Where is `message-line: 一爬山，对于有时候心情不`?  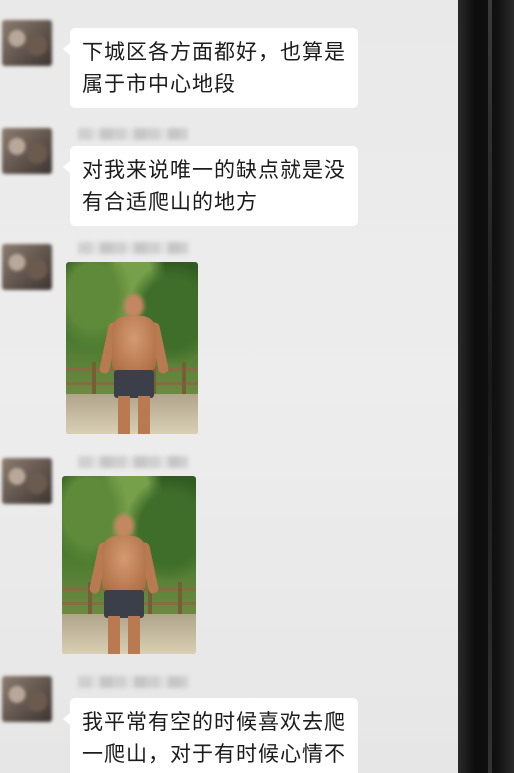 message-line: 一爬山，对于有时候心情不 is located at coordinates (214, 754).